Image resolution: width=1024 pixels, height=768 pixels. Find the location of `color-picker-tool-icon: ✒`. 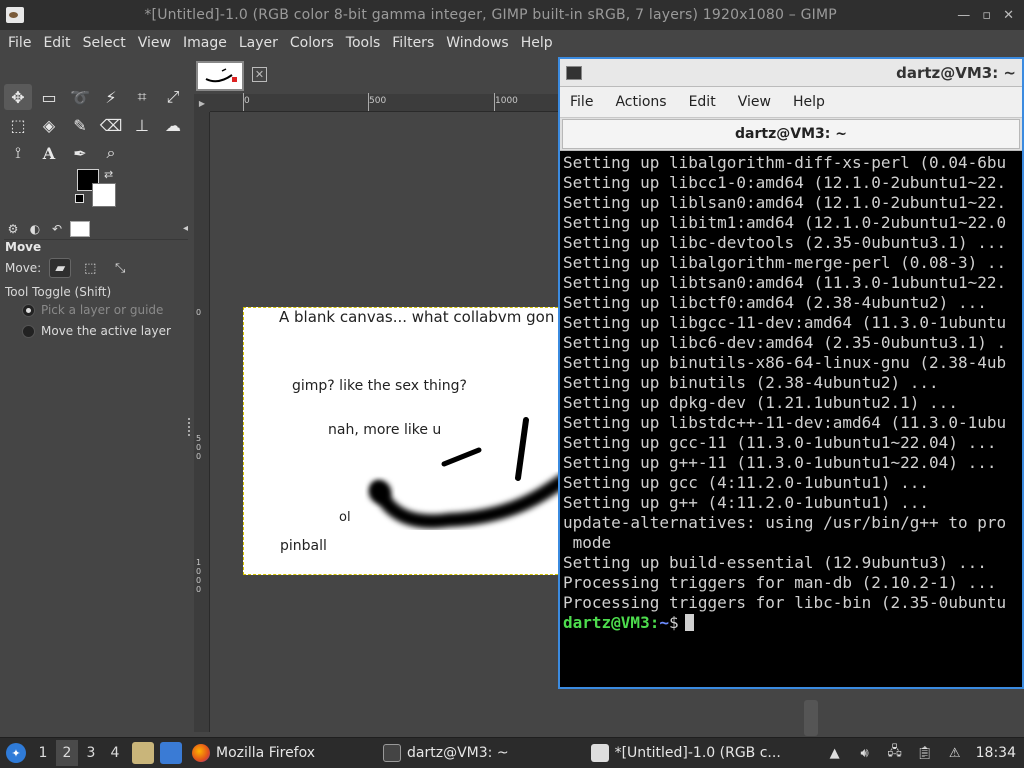

color-picker-tool-icon: ✒ is located at coordinates (80, 153).